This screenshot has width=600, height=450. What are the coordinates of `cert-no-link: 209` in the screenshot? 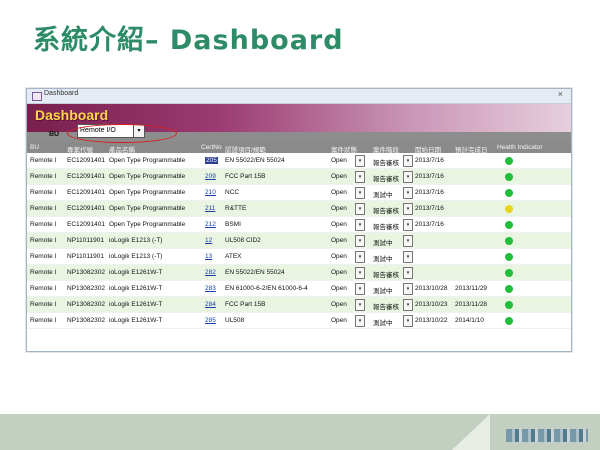 It's located at (210, 176).